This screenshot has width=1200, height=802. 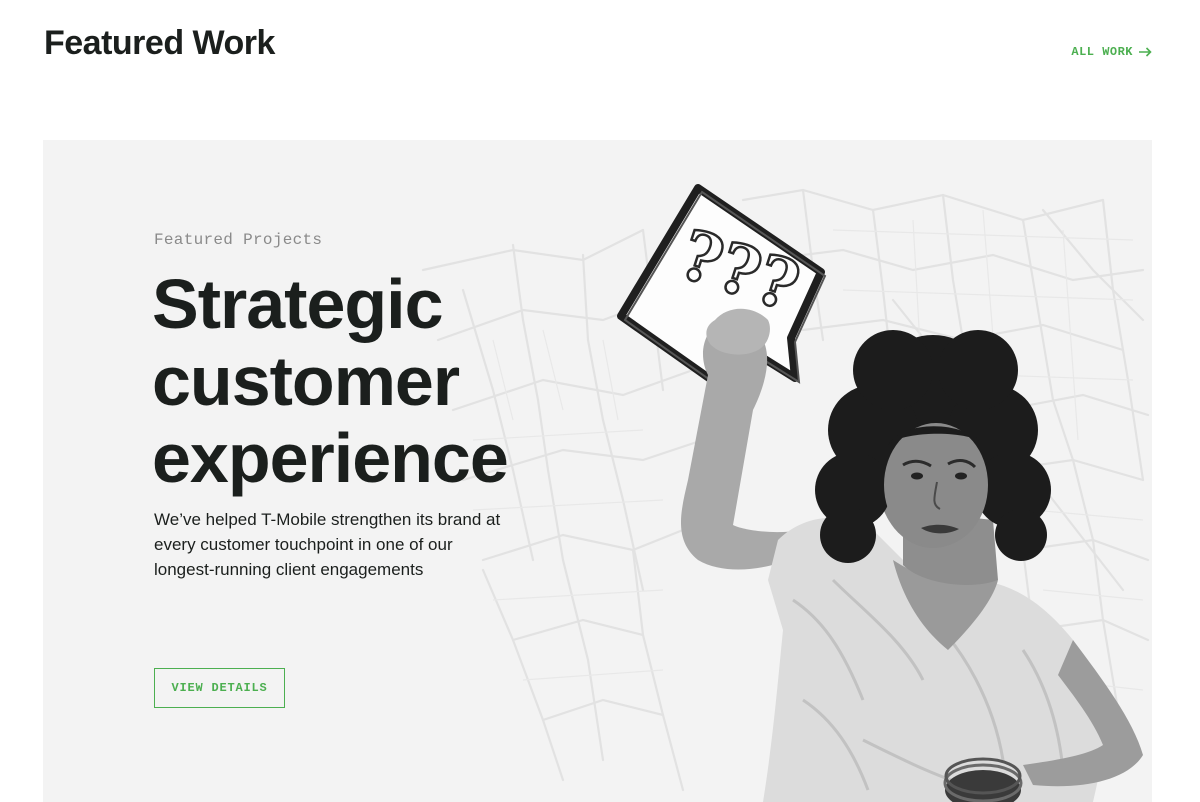 I want to click on feature-headline: Strategic customer experience, so click(x=330, y=381).